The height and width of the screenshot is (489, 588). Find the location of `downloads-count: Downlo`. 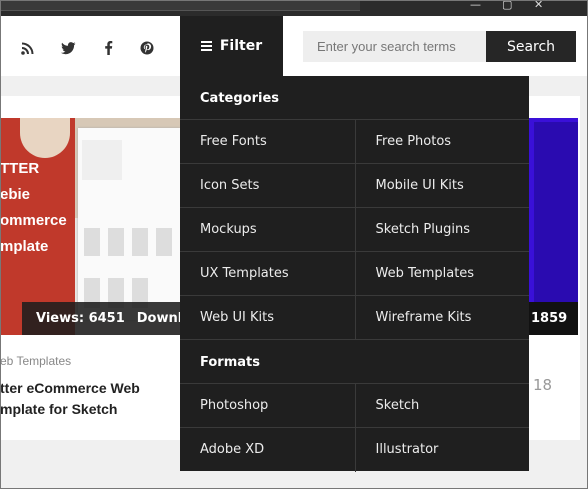

downloads-count: Downlo is located at coordinates (158, 318).